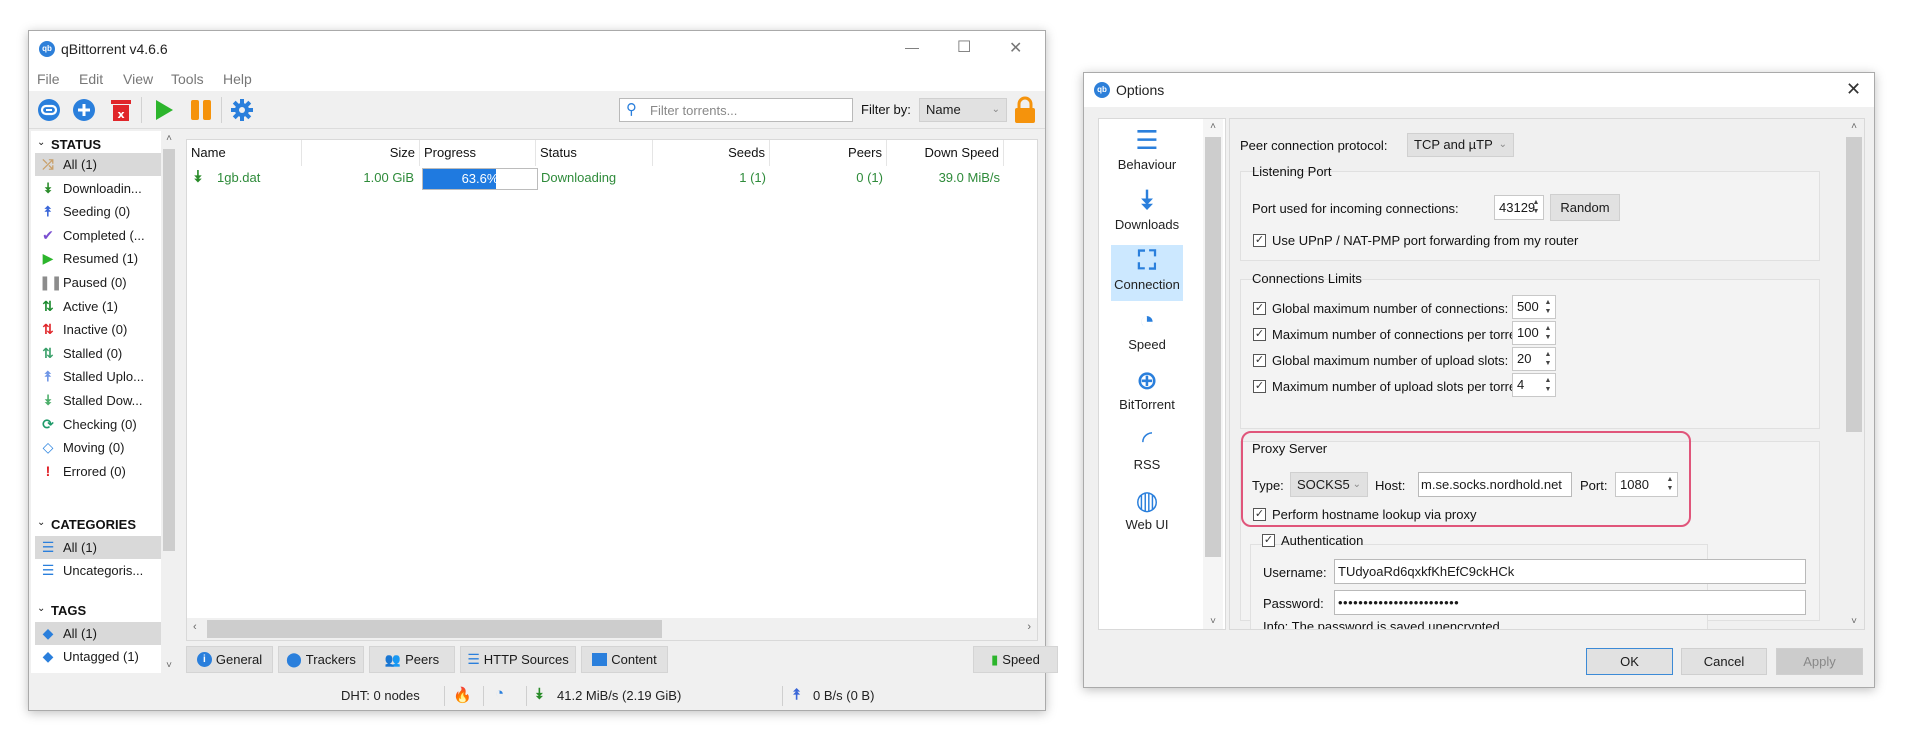 This screenshot has height=749, width=1920. I want to click on options-nav-behaviour: ☰ Behaviour, so click(1147, 153).